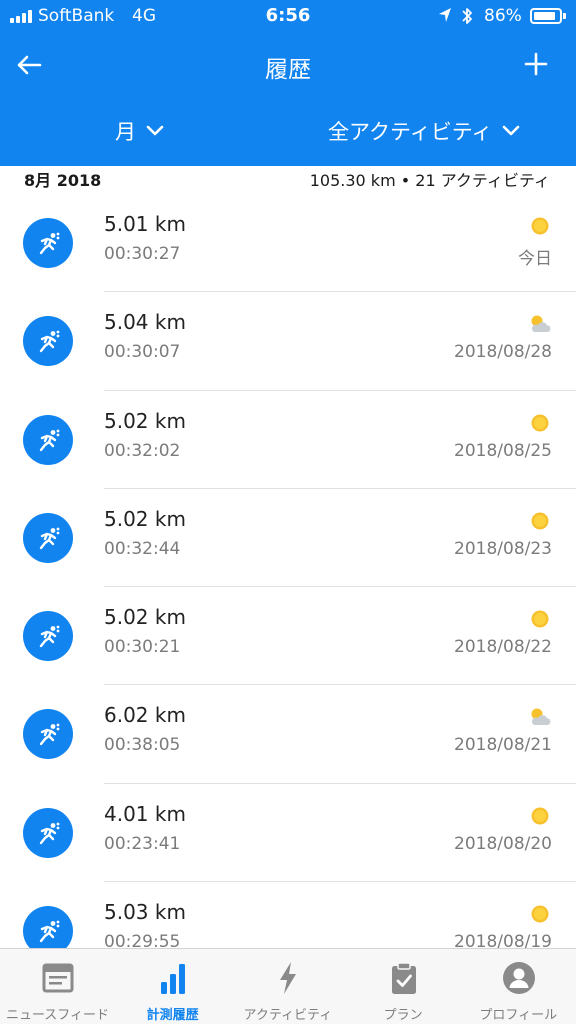 This screenshot has height=1024, width=576. I want to click on lightning-icon, so click(288, 978).